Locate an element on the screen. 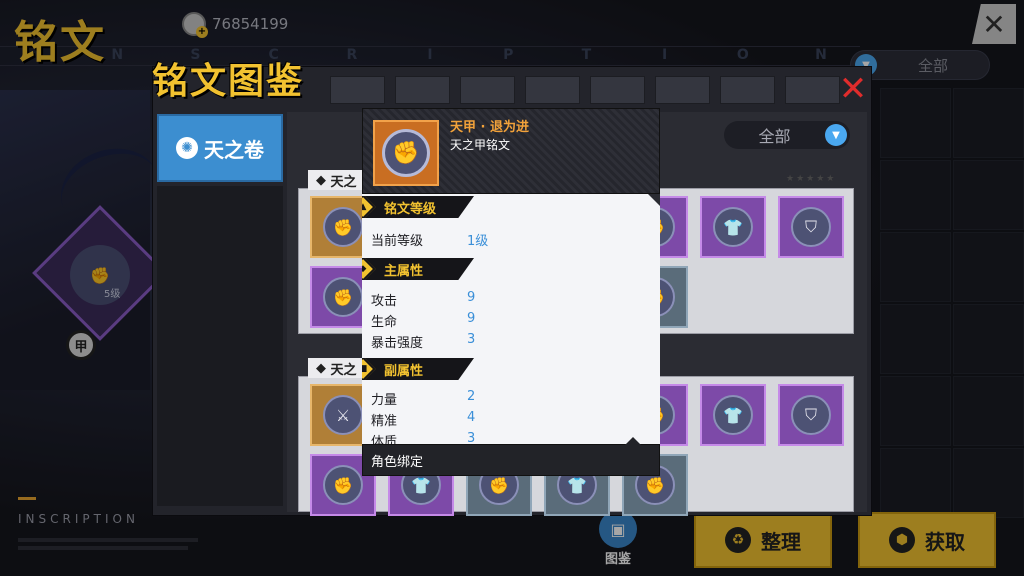 The width and height of the screenshot is (1024, 576). stat-value: 2 is located at coordinates (471, 396).